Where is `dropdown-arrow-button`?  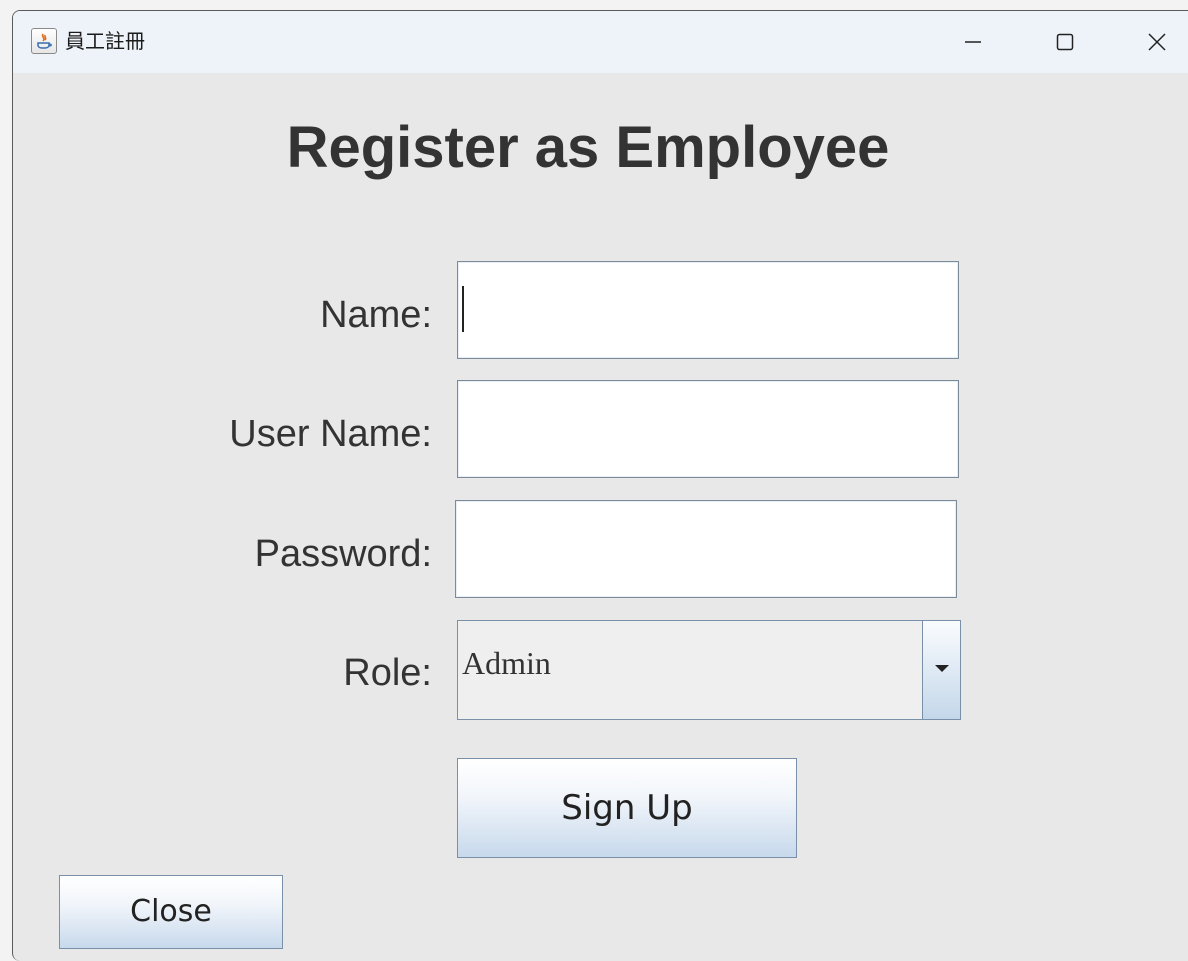
dropdown-arrow-button is located at coordinates (941, 670).